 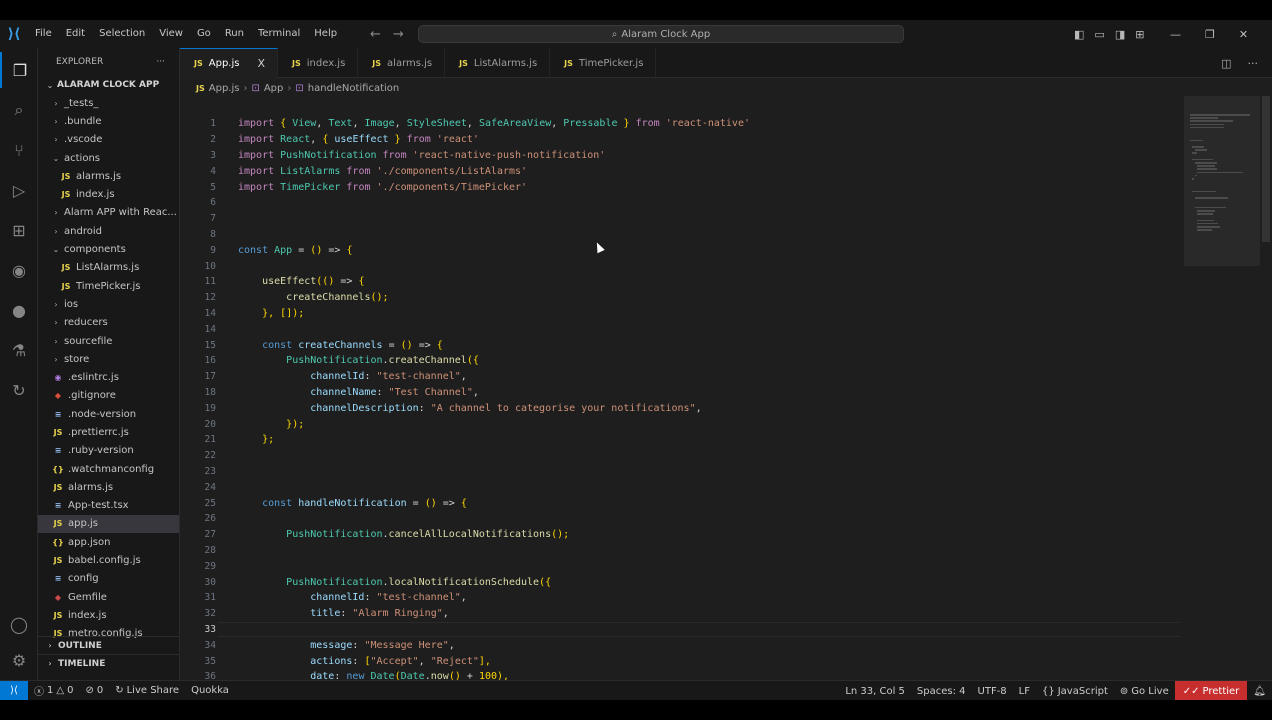 I want to click on problems-indicator: ⓧ 1 △ 0, so click(x=53, y=690).